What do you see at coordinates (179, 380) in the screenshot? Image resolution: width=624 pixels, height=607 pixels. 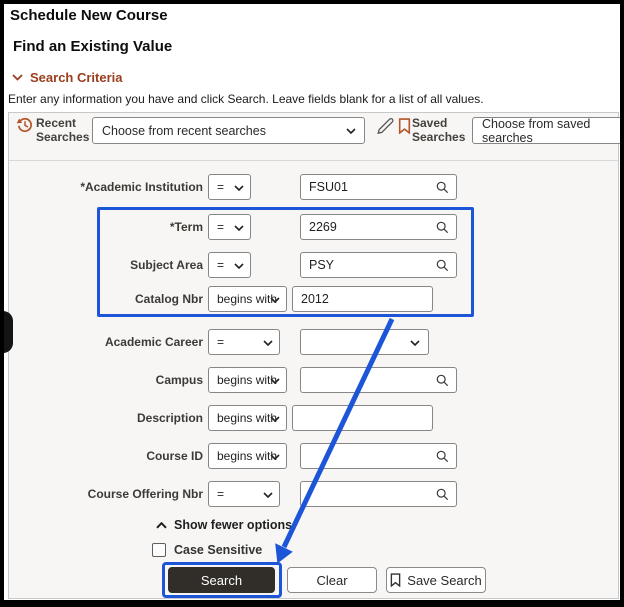 I see `field-label: Campus` at bounding box center [179, 380].